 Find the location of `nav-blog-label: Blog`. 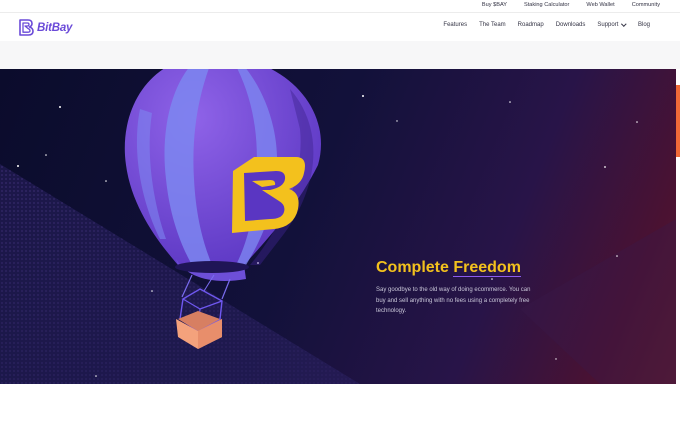

nav-blog-label: Blog is located at coordinates (643, 25).